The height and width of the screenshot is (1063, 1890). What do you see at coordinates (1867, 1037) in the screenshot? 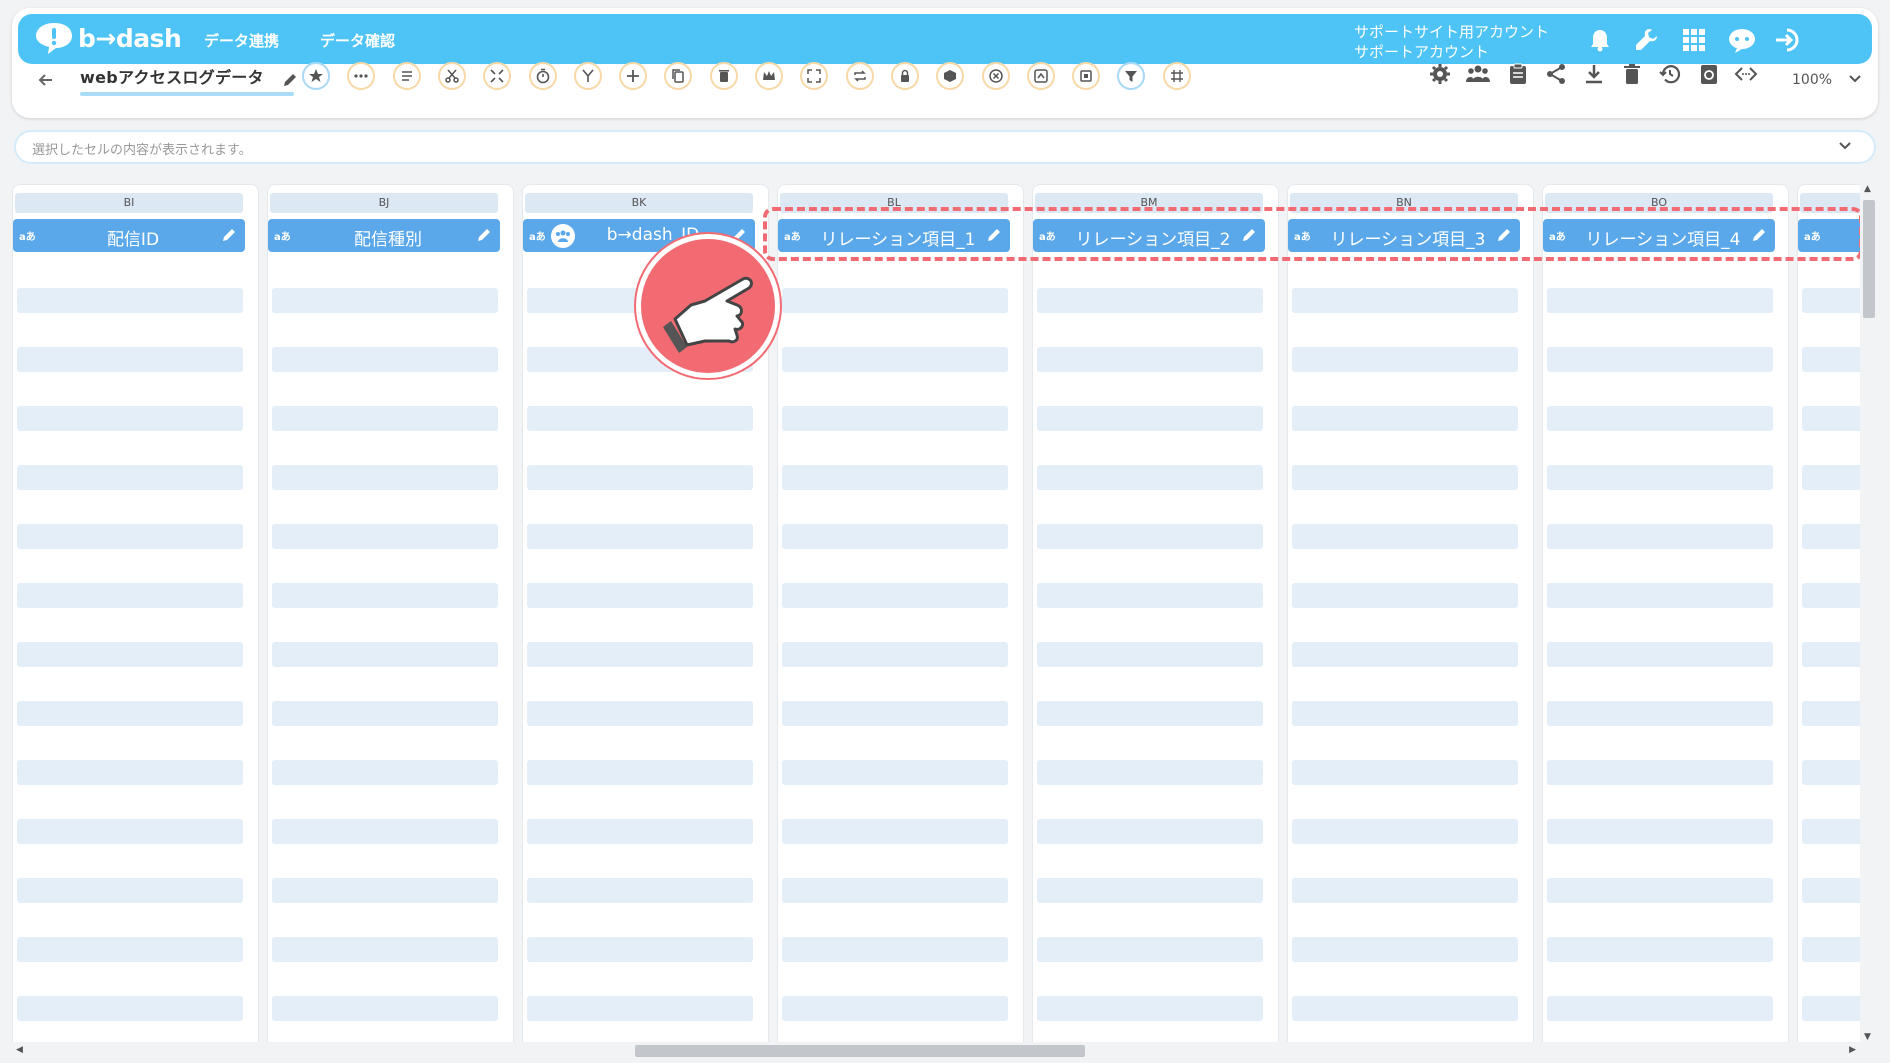
I see `scroll-down-arrow-icon: ▼` at bounding box center [1867, 1037].